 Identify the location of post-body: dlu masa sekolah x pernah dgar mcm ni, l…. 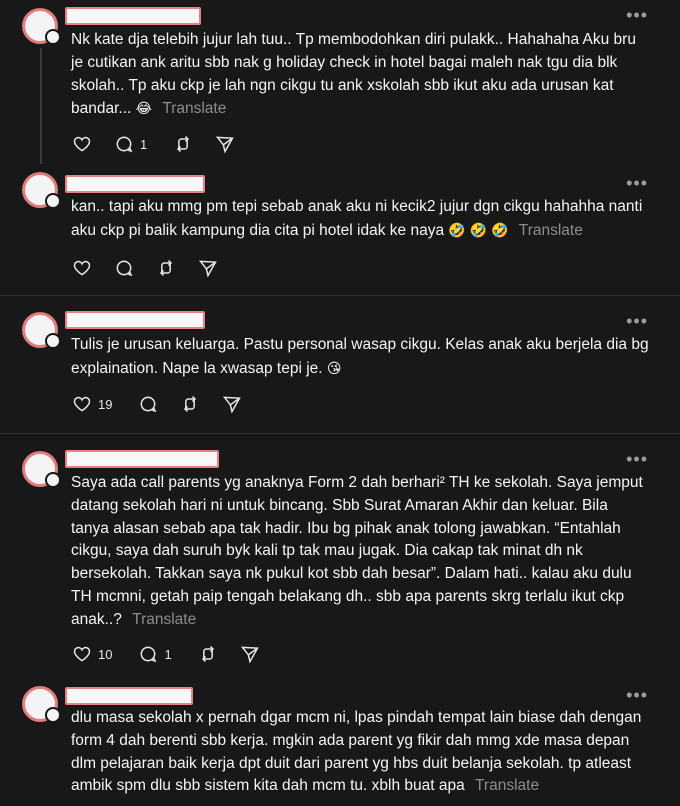
(356, 752).